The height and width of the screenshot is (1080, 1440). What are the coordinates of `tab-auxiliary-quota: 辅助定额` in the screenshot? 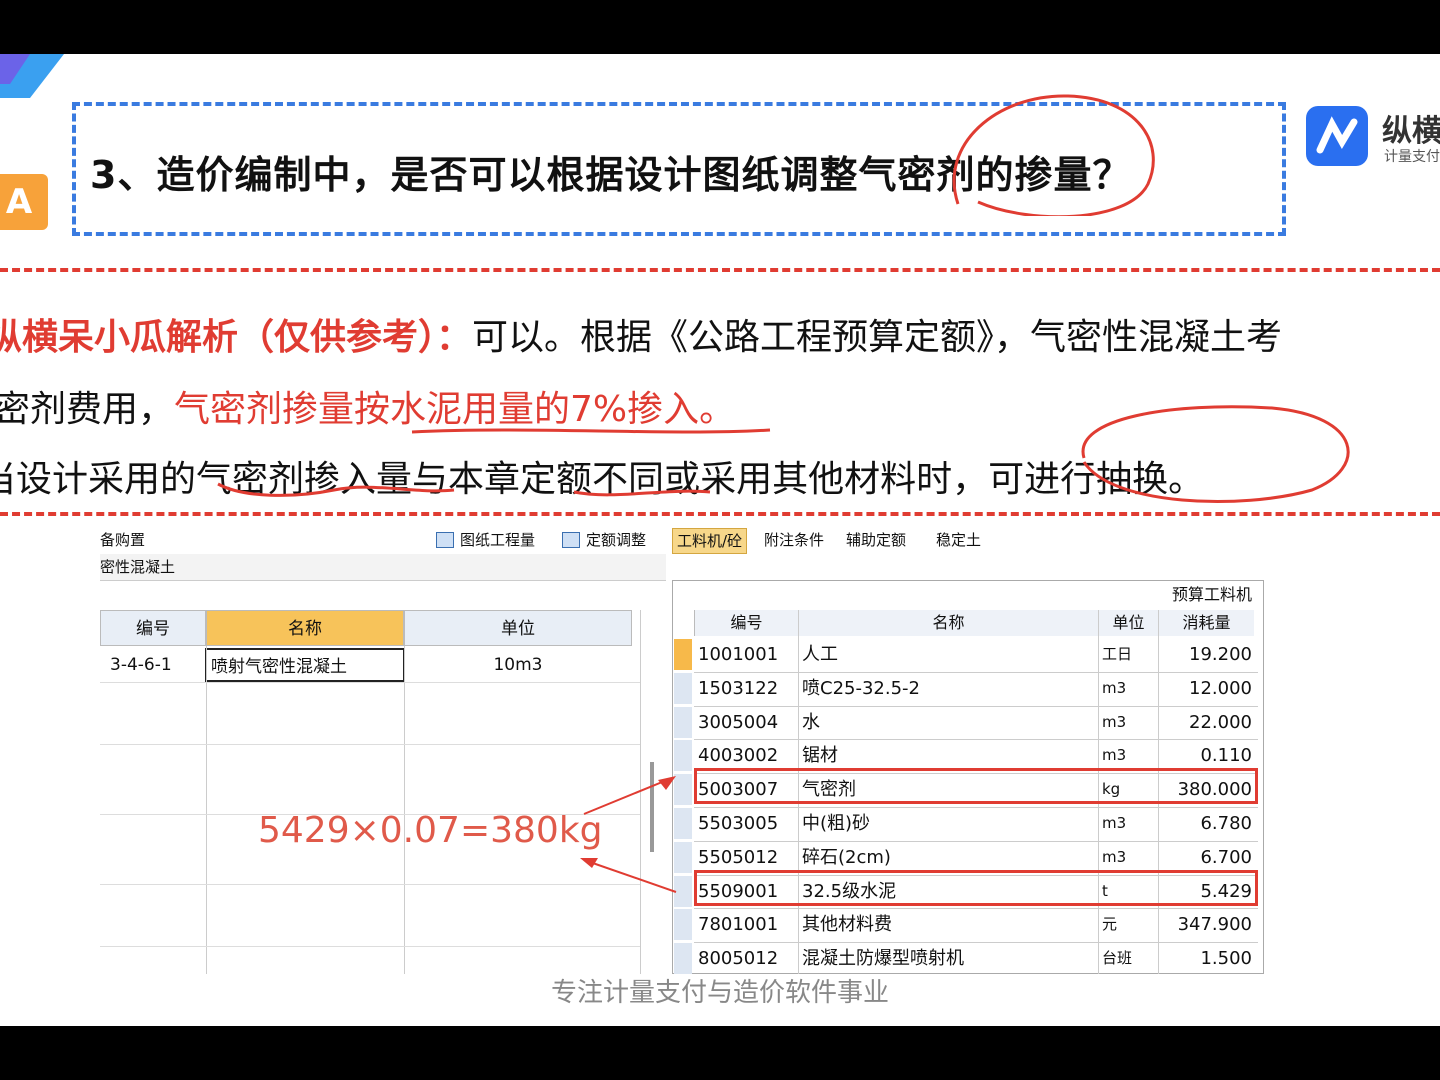 It's located at (876, 540).